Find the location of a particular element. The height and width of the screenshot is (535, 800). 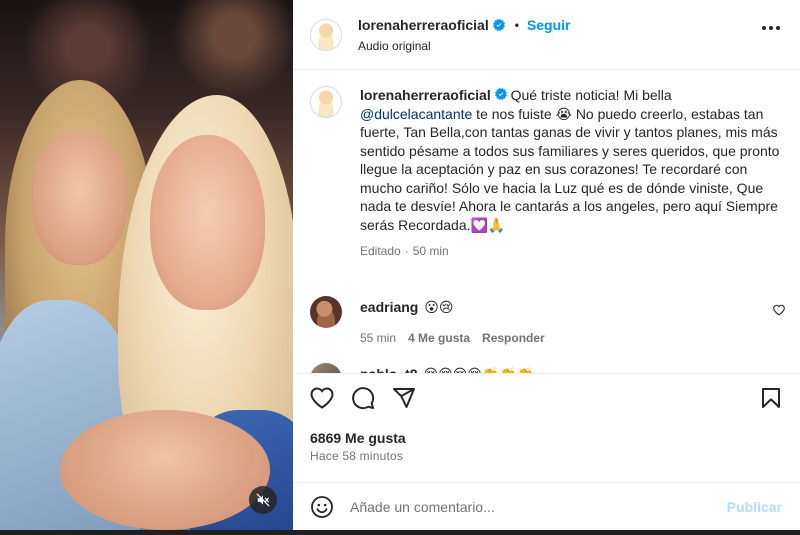

follow-button: Seguir is located at coordinates (549, 25).